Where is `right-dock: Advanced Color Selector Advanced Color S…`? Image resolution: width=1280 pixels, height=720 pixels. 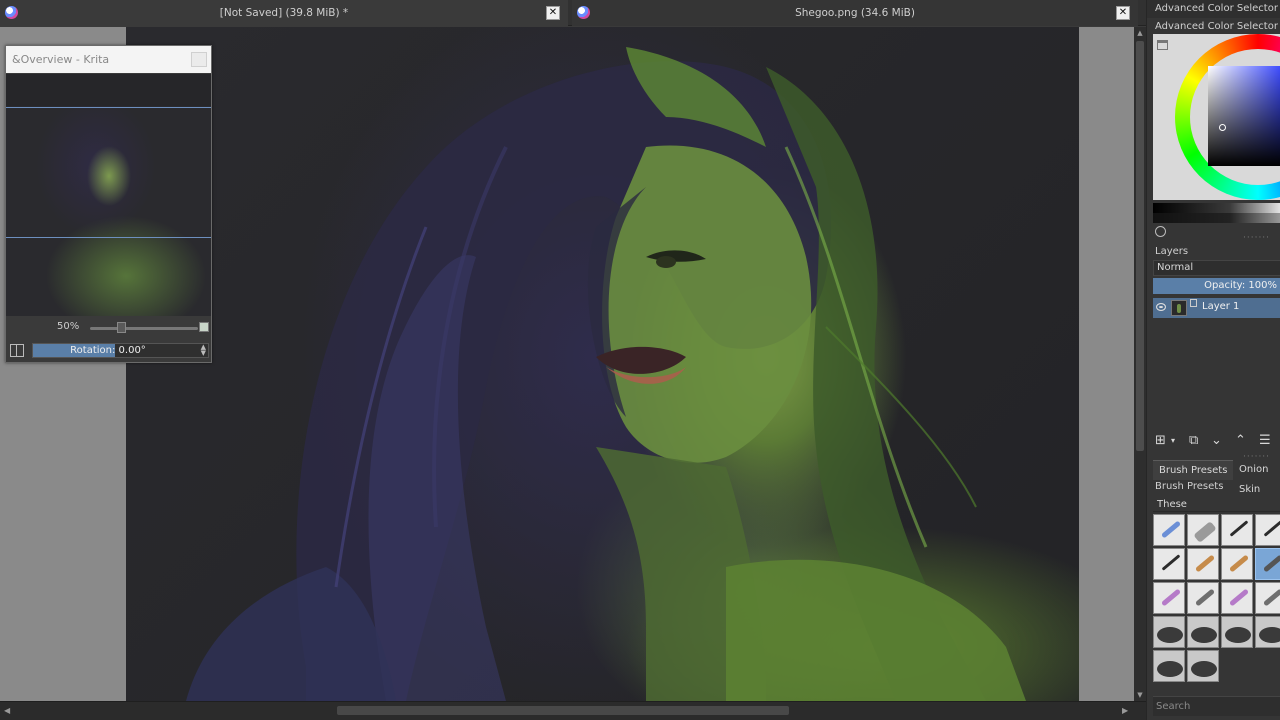 right-dock: Advanced Color Selector Advanced Color S… is located at coordinates (1213, 360).